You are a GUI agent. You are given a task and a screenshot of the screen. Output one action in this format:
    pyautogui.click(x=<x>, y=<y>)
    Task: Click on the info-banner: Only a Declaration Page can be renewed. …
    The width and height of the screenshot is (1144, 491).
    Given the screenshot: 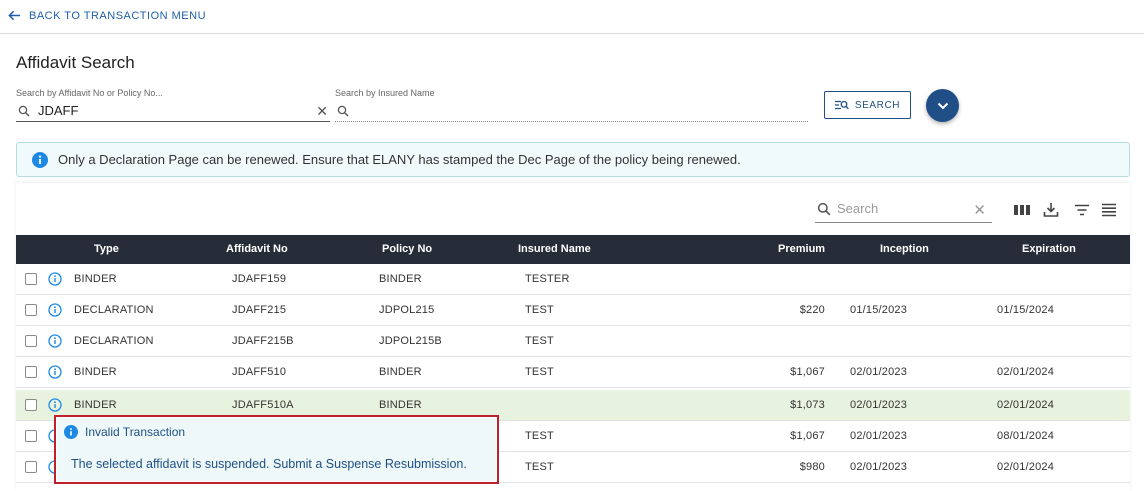 What is the action you would take?
    pyautogui.click(x=573, y=159)
    